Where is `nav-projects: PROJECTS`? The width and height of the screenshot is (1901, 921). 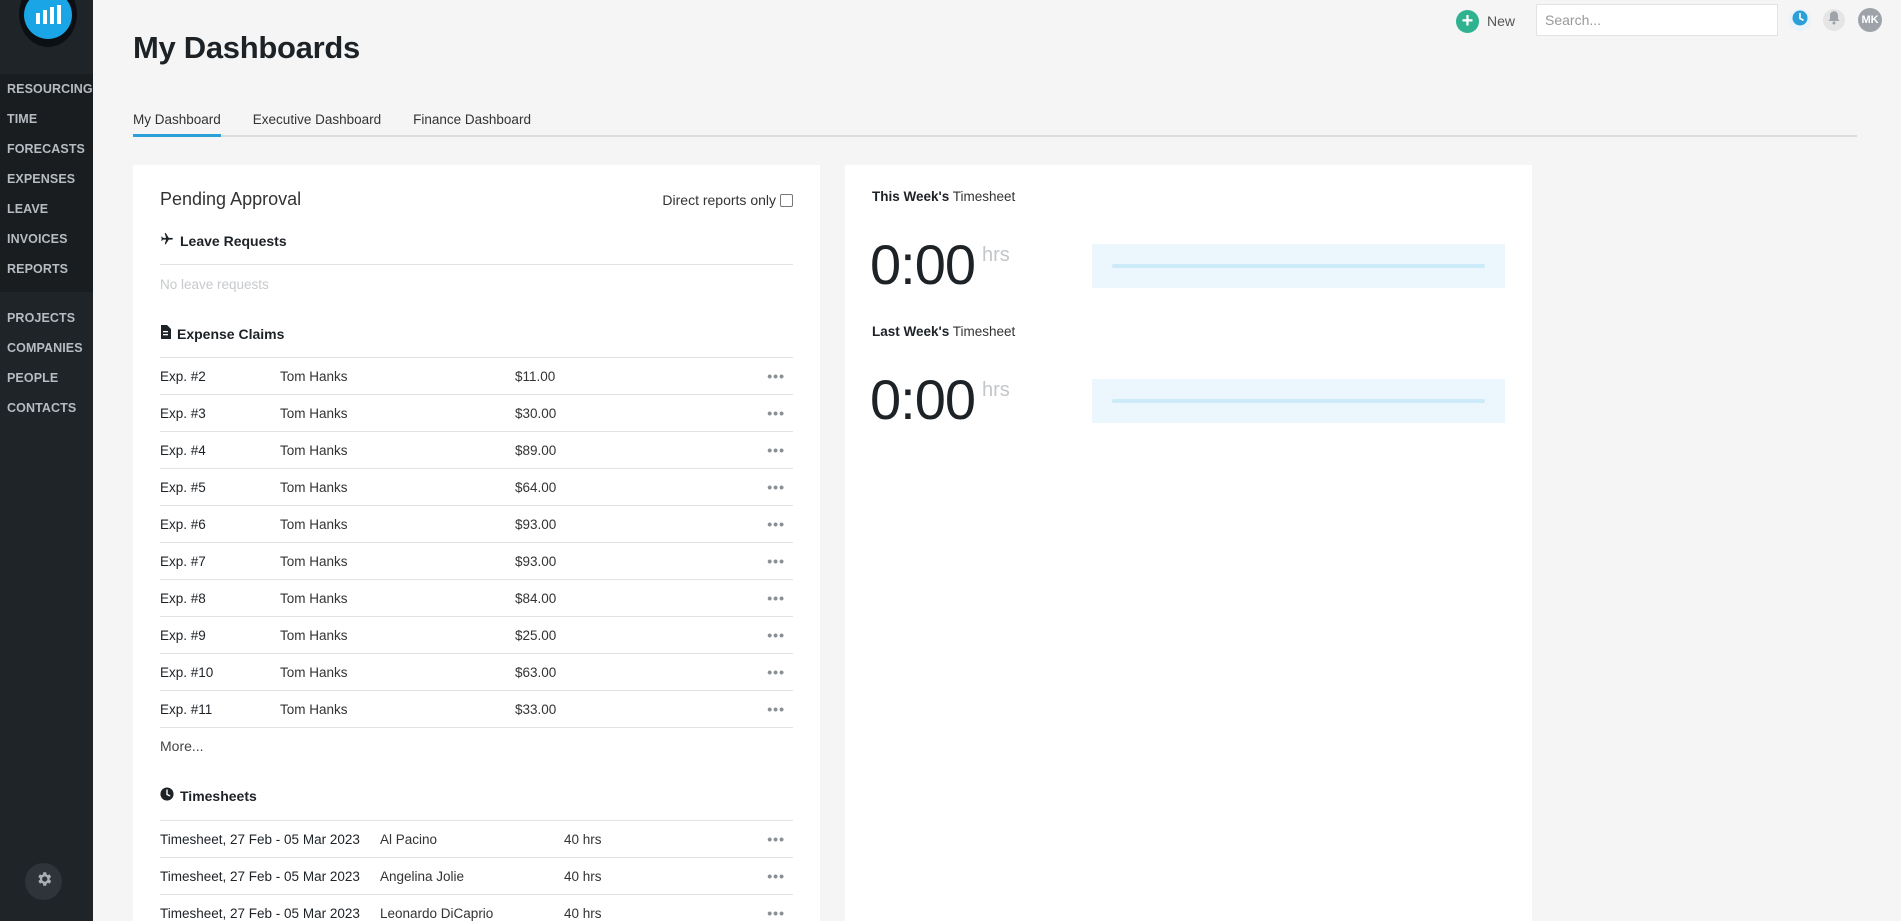 nav-projects: PROJECTS is located at coordinates (46, 318).